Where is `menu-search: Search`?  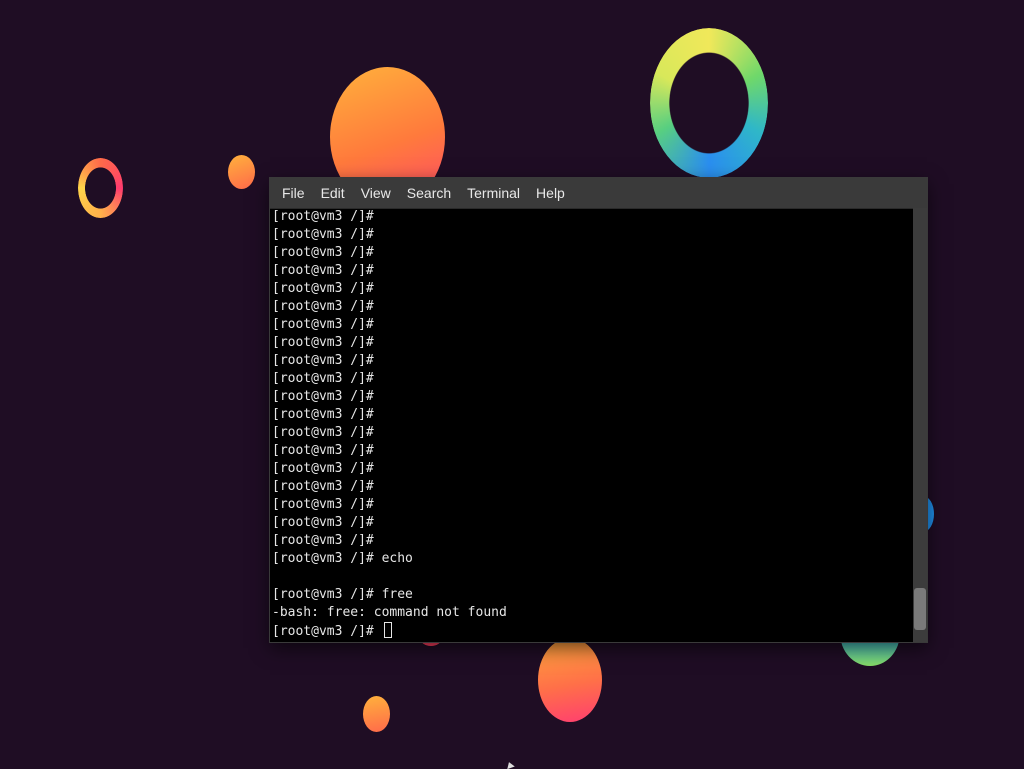
menu-search: Search is located at coordinates (429, 193).